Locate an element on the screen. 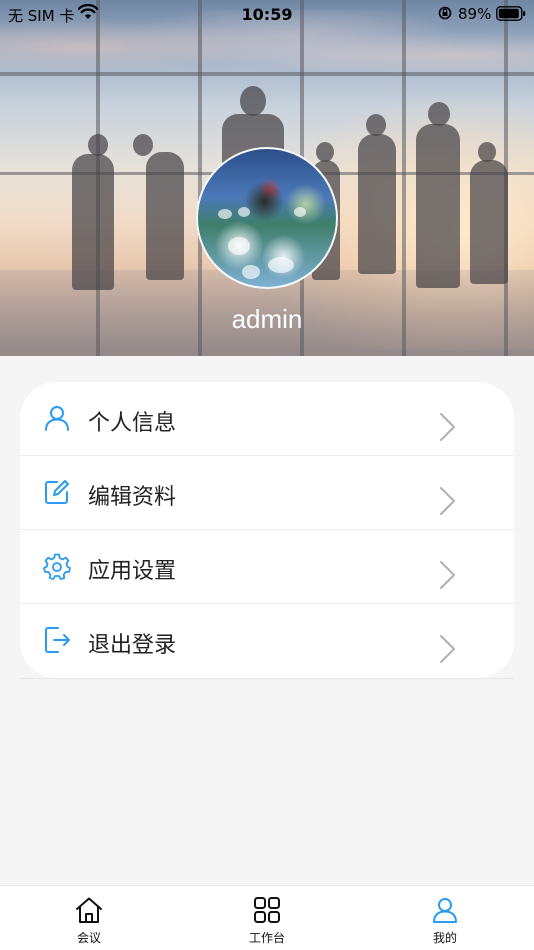 The height and width of the screenshot is (950, 534). edit-icon is located at coordinates (57, 492).